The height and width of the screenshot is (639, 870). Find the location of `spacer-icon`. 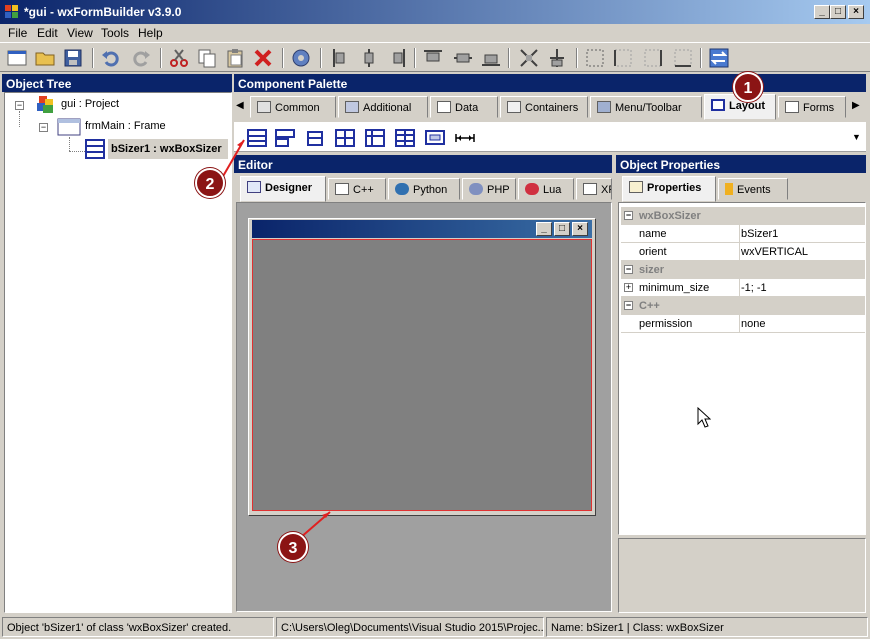

spacer-icon is located at coordinates (465, 138).